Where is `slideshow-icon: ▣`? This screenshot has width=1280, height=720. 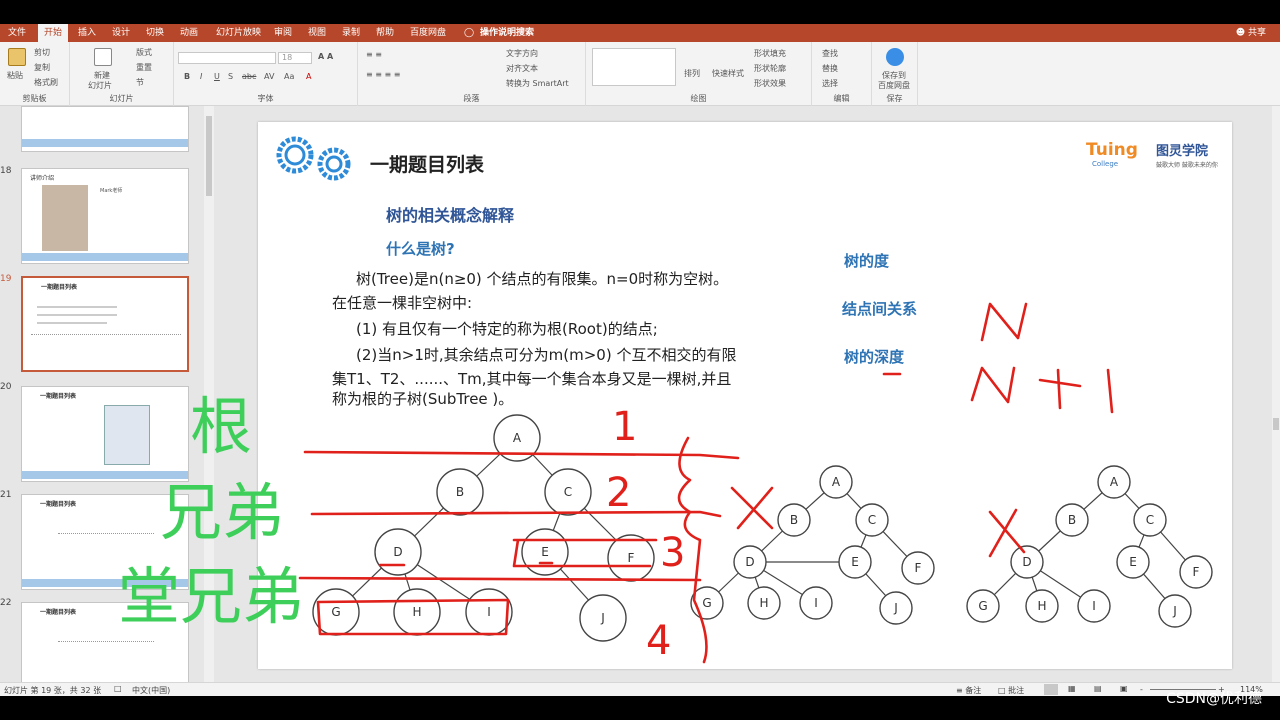
slideshow-icon: ▣ is located at coordinates (1124, 688).